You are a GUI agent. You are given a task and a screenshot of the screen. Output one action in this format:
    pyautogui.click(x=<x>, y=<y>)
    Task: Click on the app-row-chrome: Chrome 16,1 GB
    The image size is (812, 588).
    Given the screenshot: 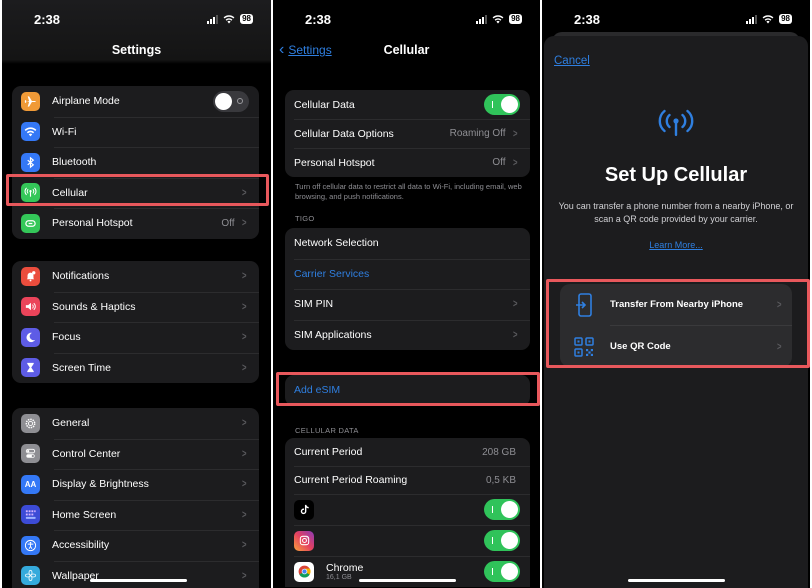 What is the action you would take?
    pyautogui.click(x=407, y=571)
    